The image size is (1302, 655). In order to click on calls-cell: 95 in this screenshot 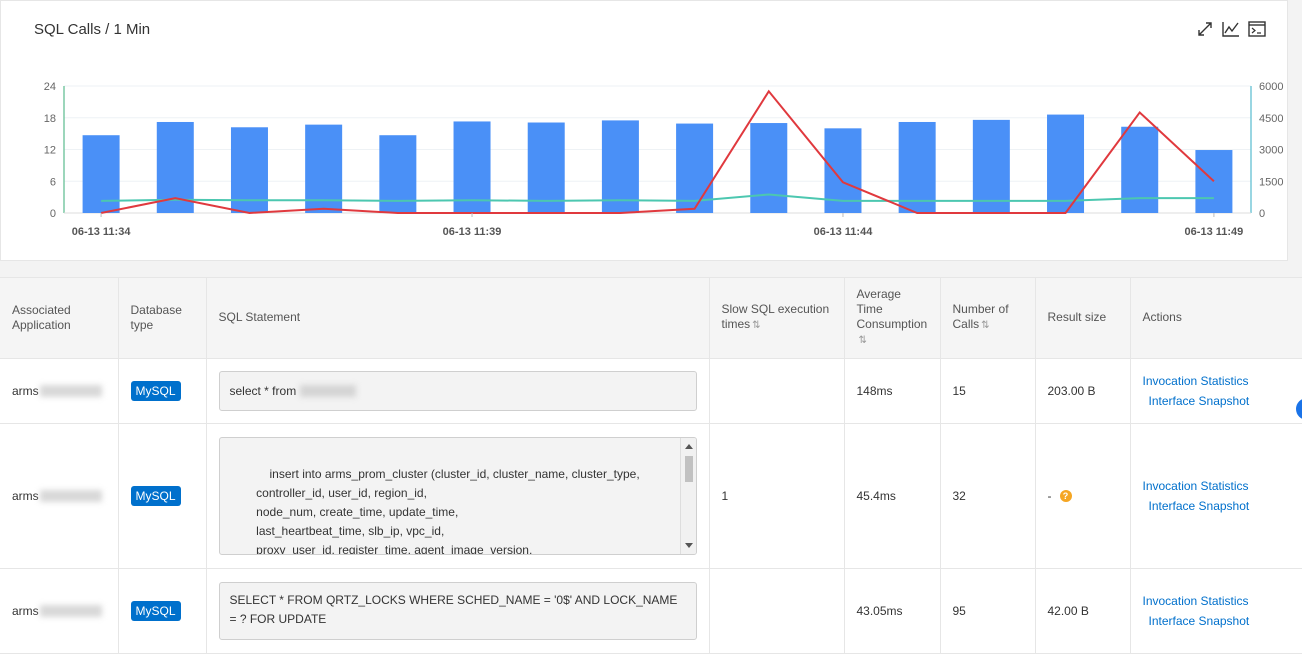, I will do `click(988, 611)`.